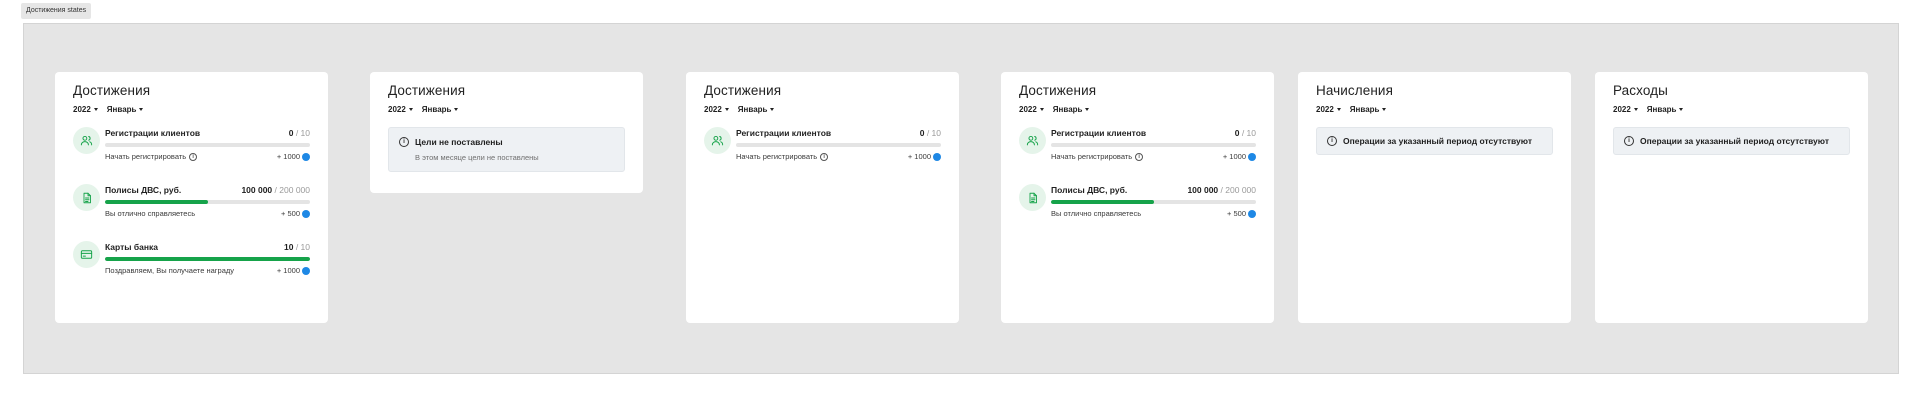 The width and height of the screenshot is (1920, 397). Describe the element at coordinates (207, 247) in the screenshot. I see `achievement-header: Карты банка 10 / 10` at that location.